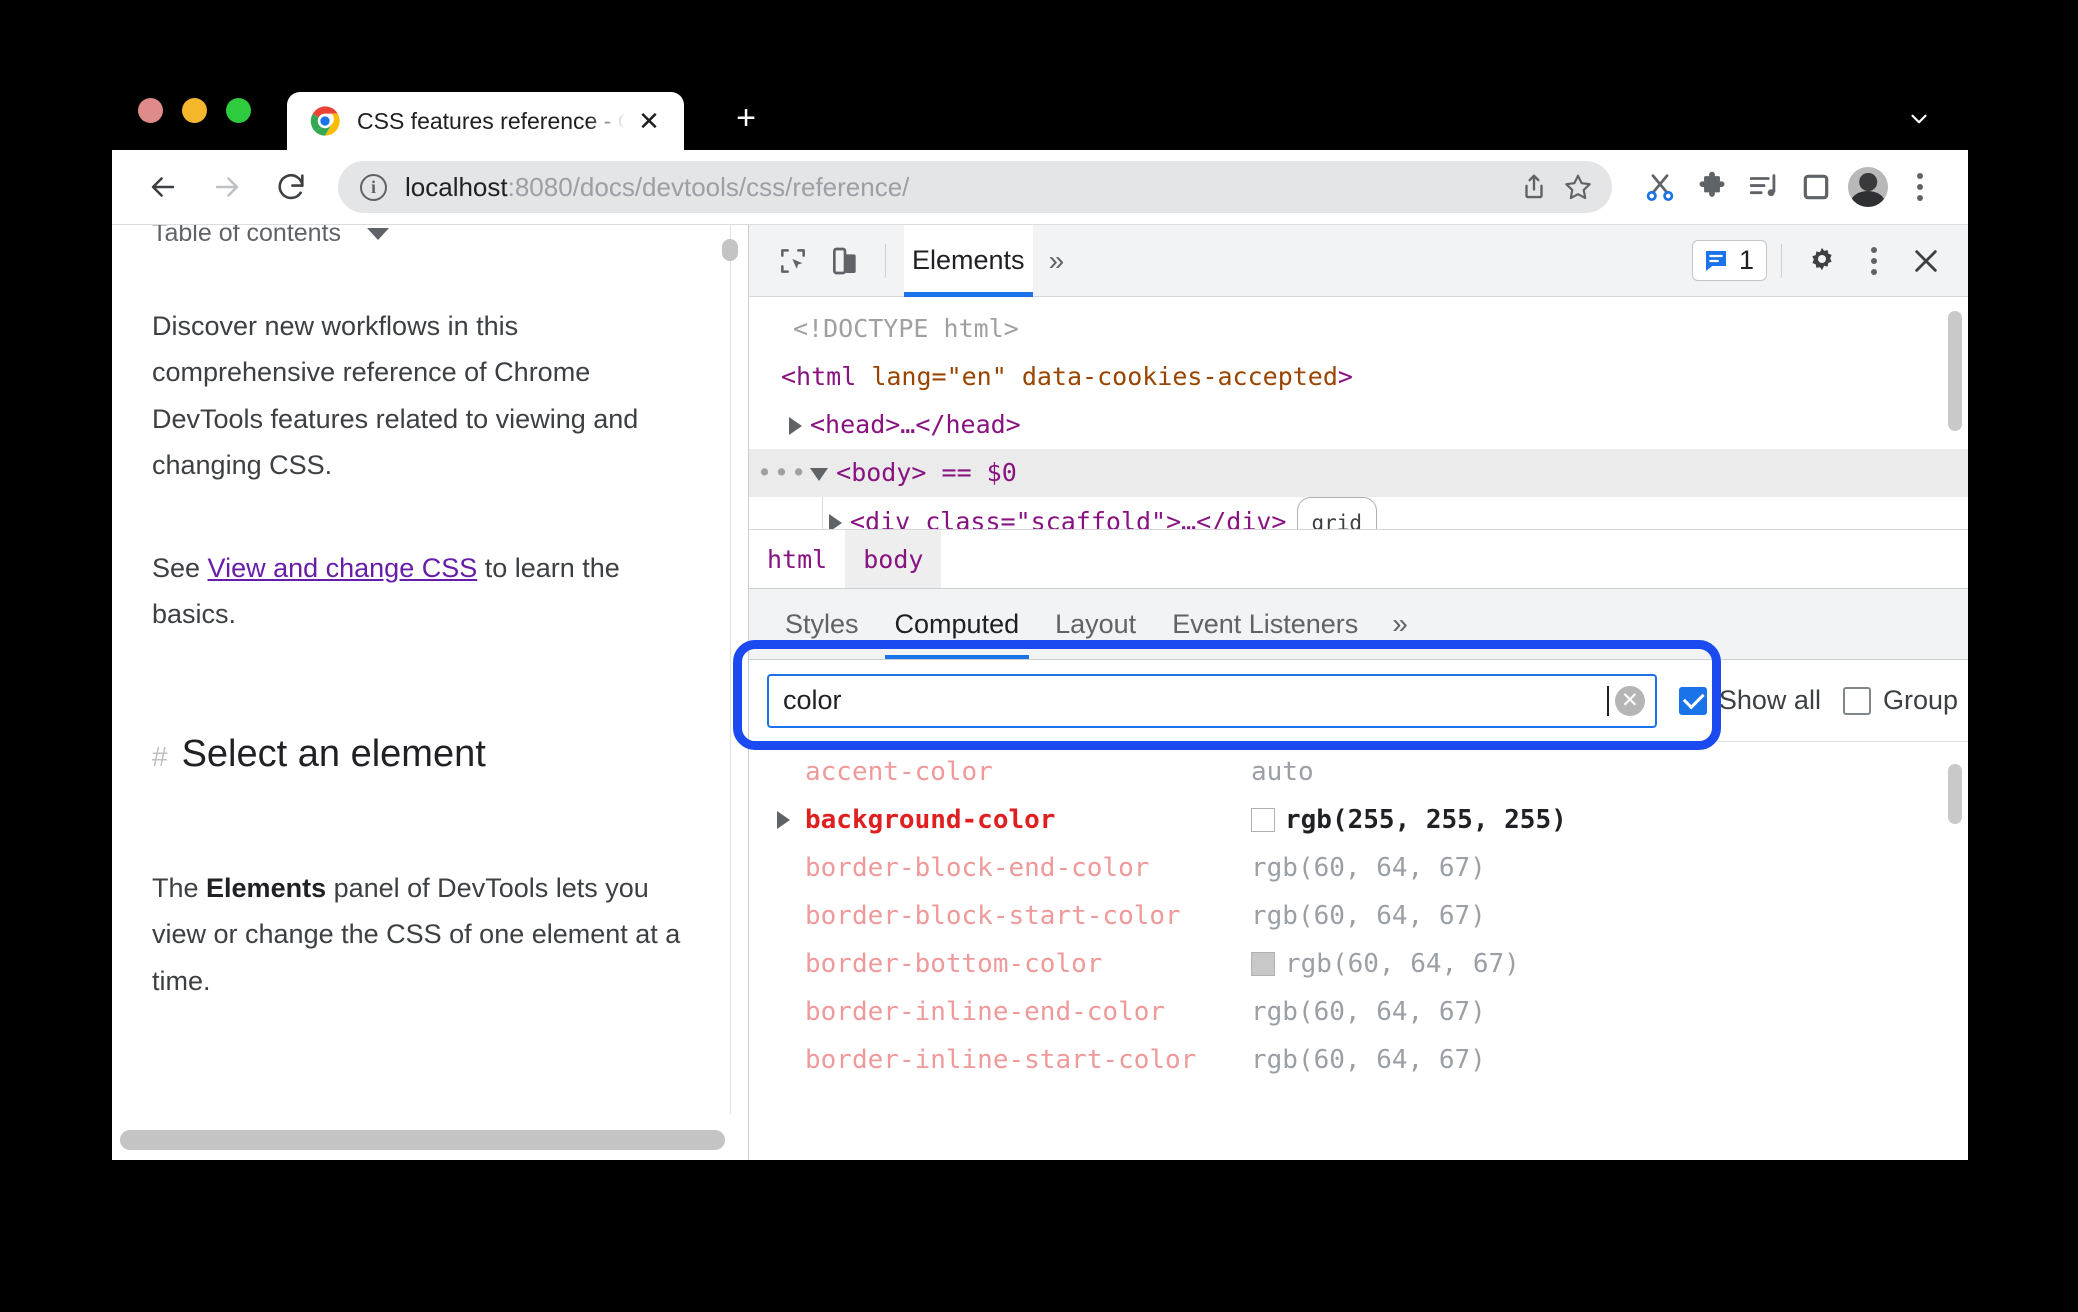 The width and height of the screenshot is (2078, 1312). Describe the element at coordinates (1028, 820) in the screenshot. I see `property-name: background-color` at that location.